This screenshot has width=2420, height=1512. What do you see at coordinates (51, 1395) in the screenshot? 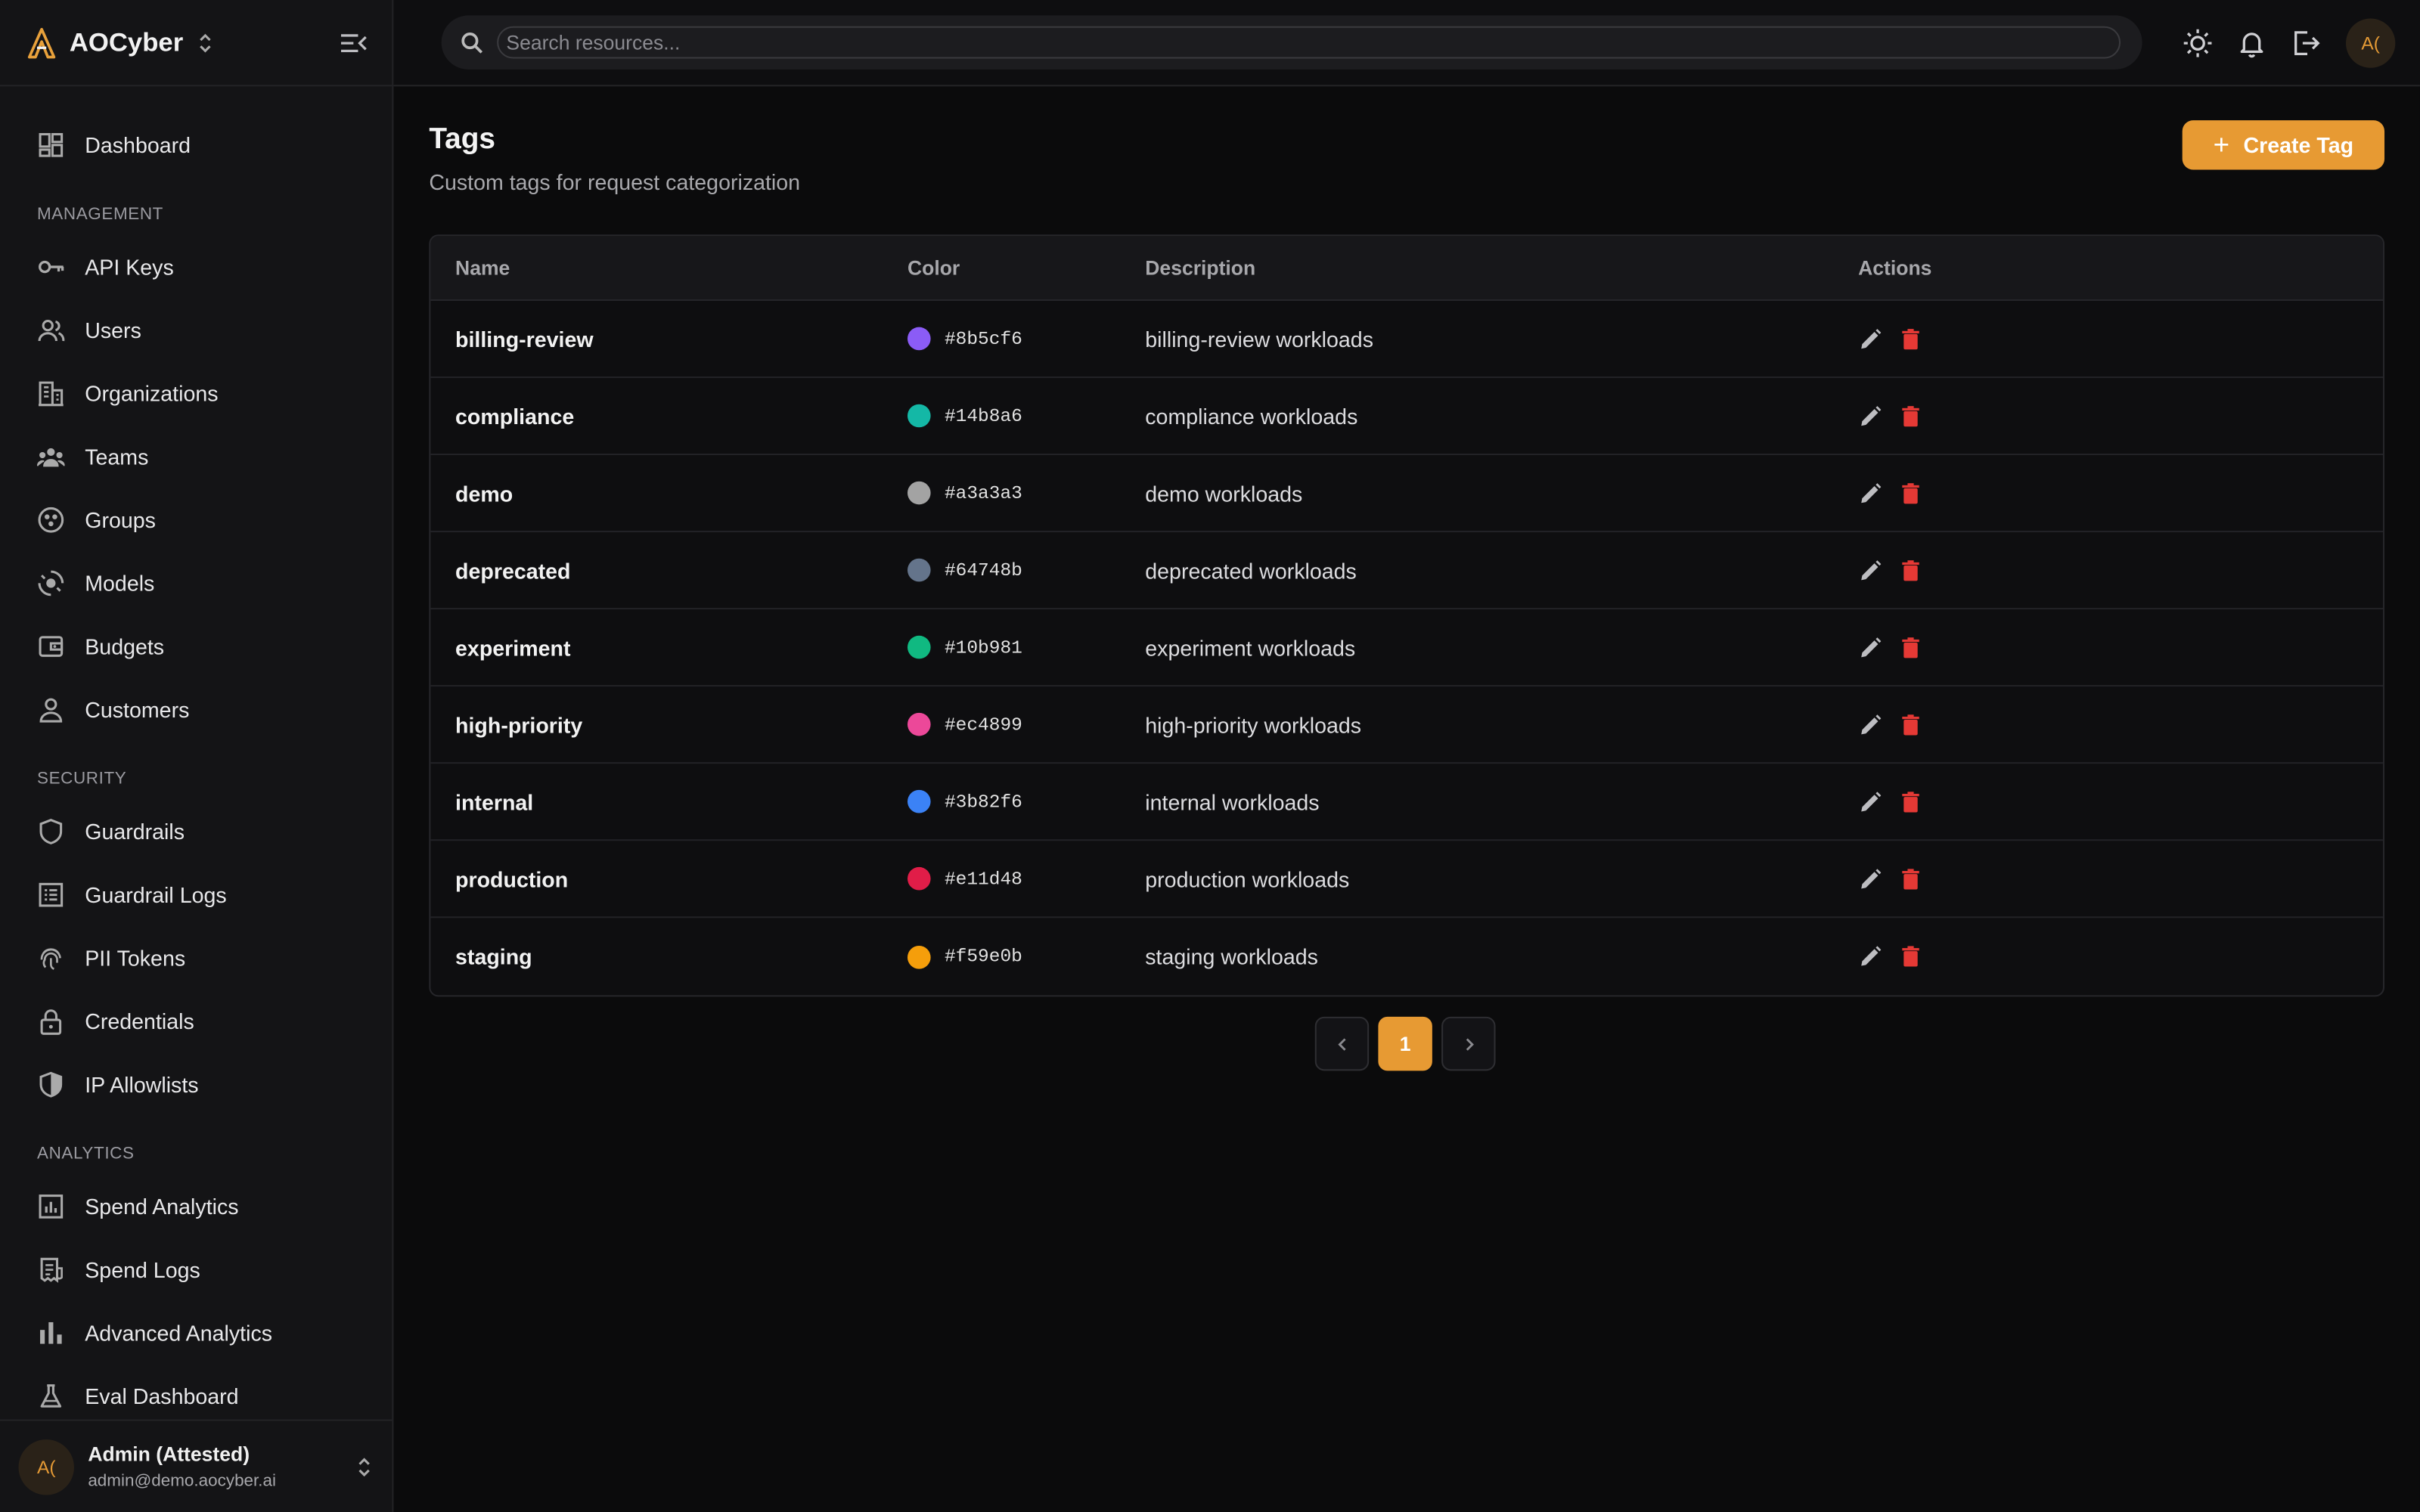
I see `flask-icon` at bounding box center [51, 1395].